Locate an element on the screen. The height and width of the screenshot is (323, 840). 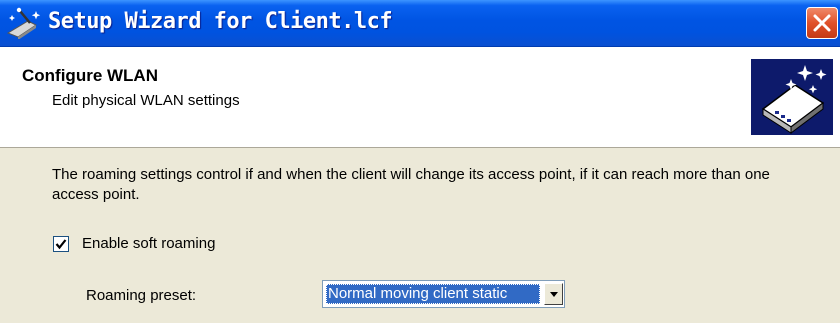
close-icon is located at coordinates (822, 23).